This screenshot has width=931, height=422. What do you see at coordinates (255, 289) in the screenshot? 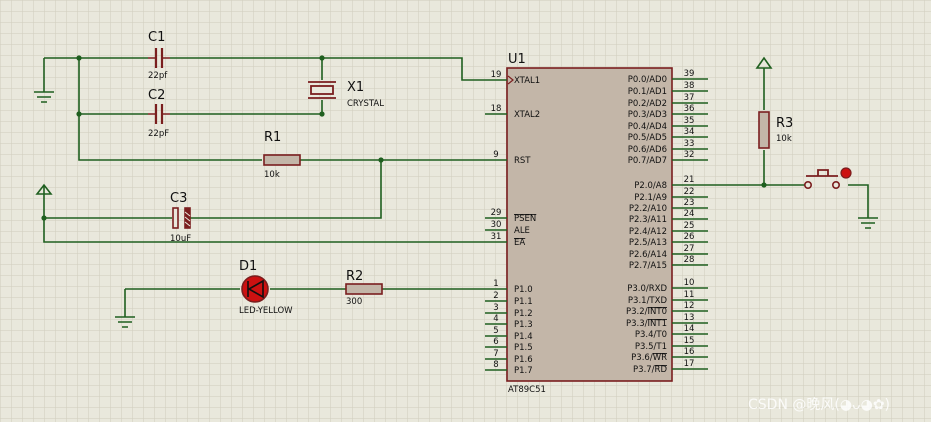
I see `led-icon` at bounding box center [255, 289].